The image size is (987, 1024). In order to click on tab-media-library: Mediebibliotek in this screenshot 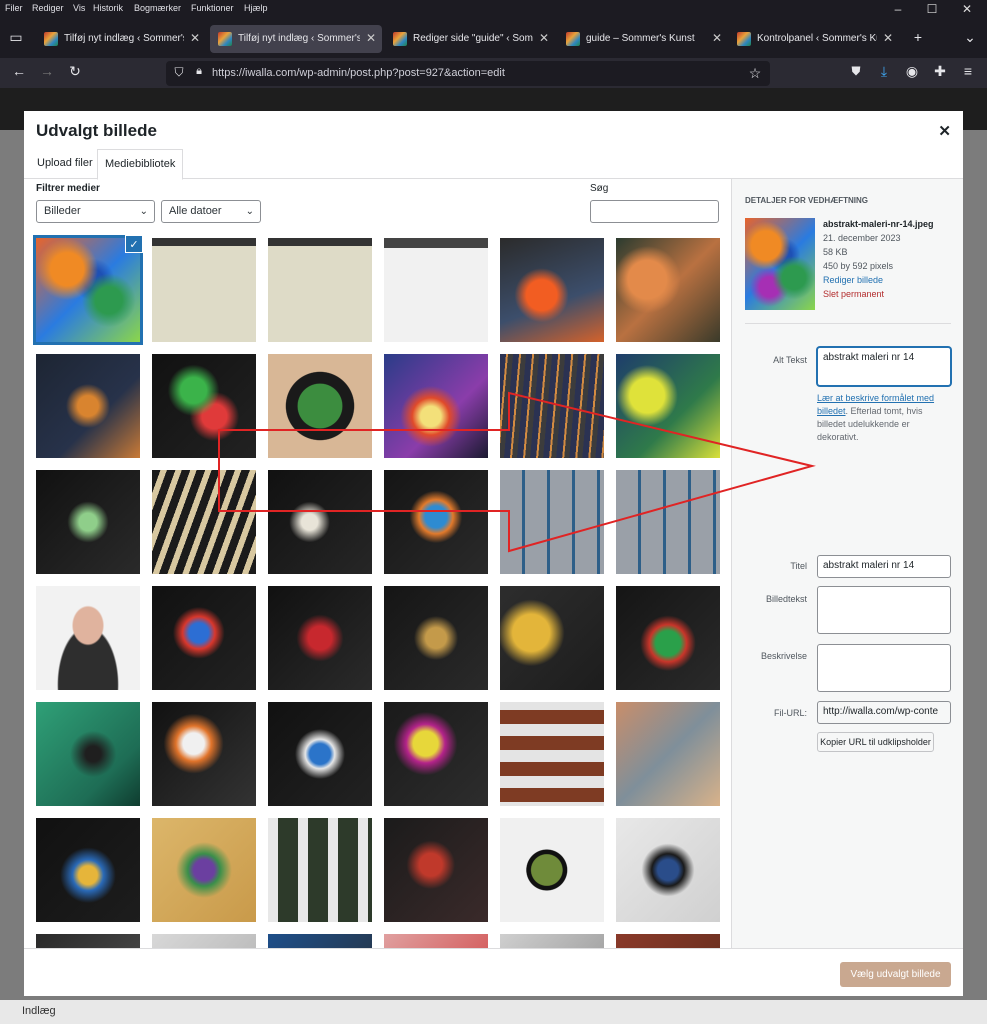, I will do `click(140, 164)`.